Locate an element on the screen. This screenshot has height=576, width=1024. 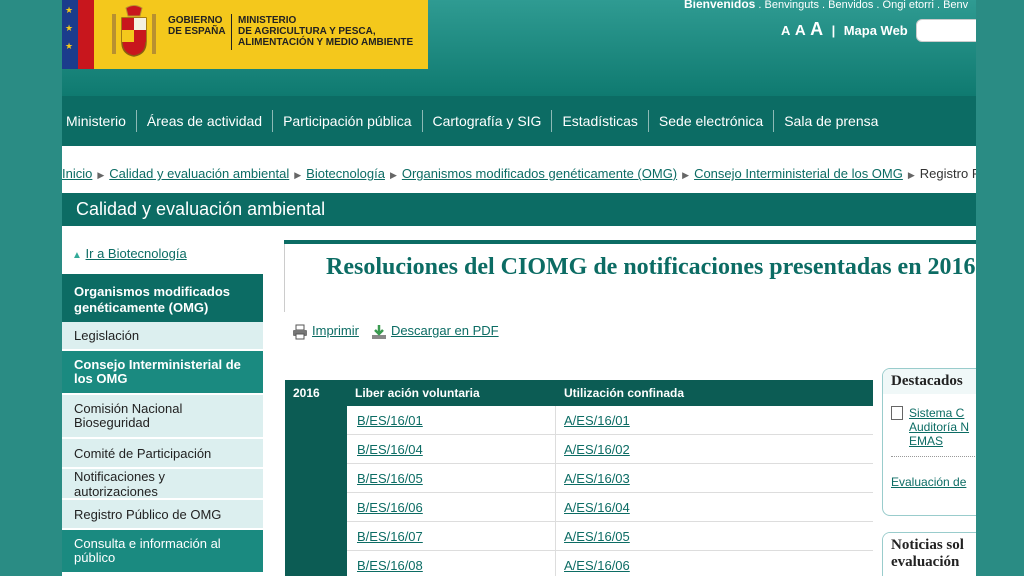
contained-link: A/ES/16/05 is located at coordinates (597, 536).